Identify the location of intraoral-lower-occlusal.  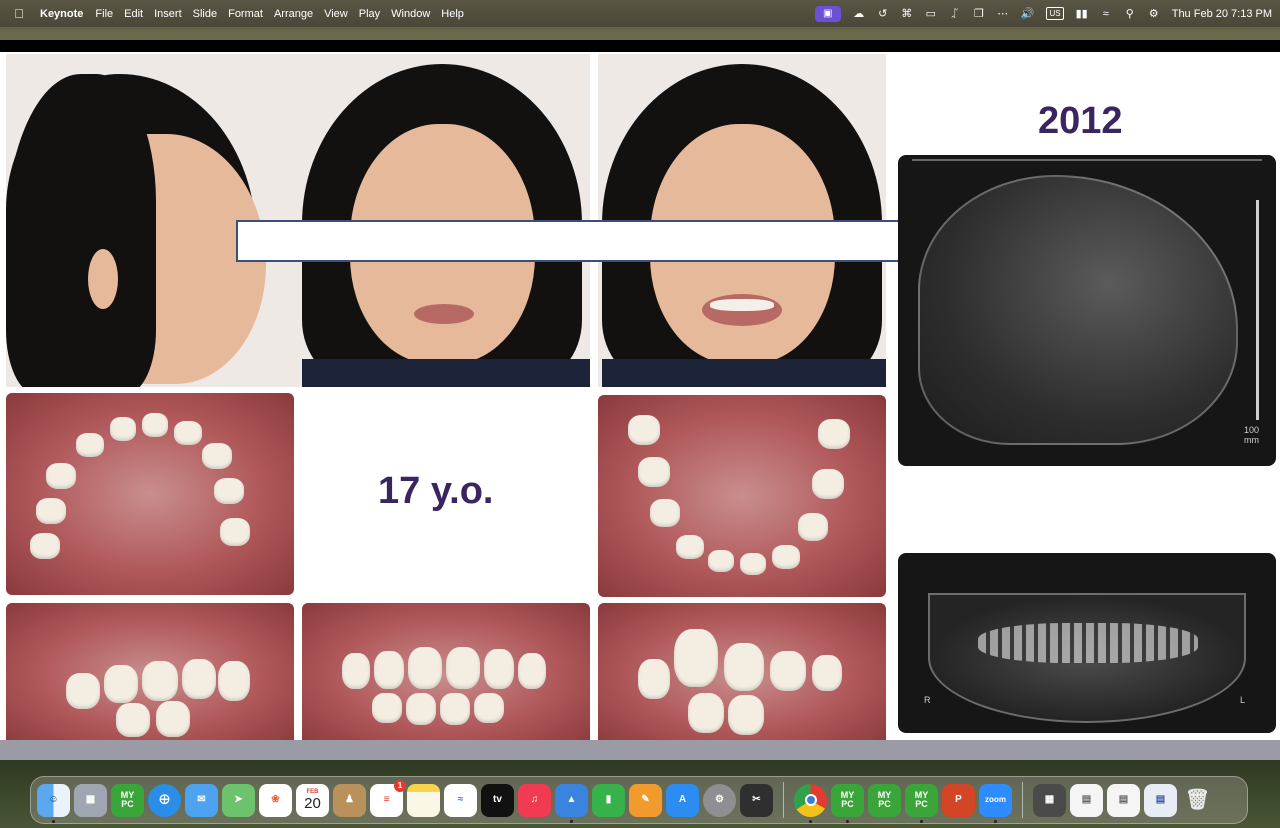
(742, 496).